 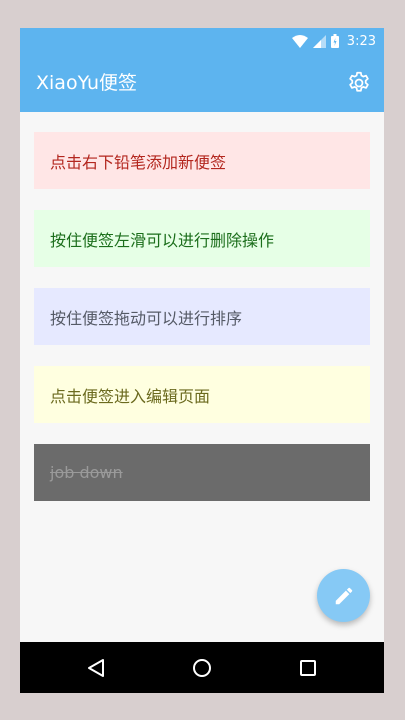 I want to click on home-icon, so click(x=202, y=668).